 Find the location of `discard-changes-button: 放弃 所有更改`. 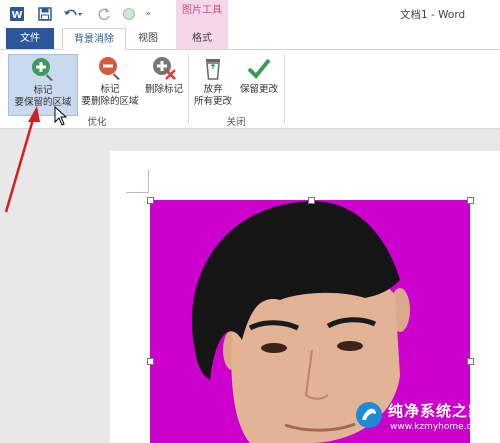

discard-changes-button: 放弃 所有更改 is located at coordinates (213, 84).